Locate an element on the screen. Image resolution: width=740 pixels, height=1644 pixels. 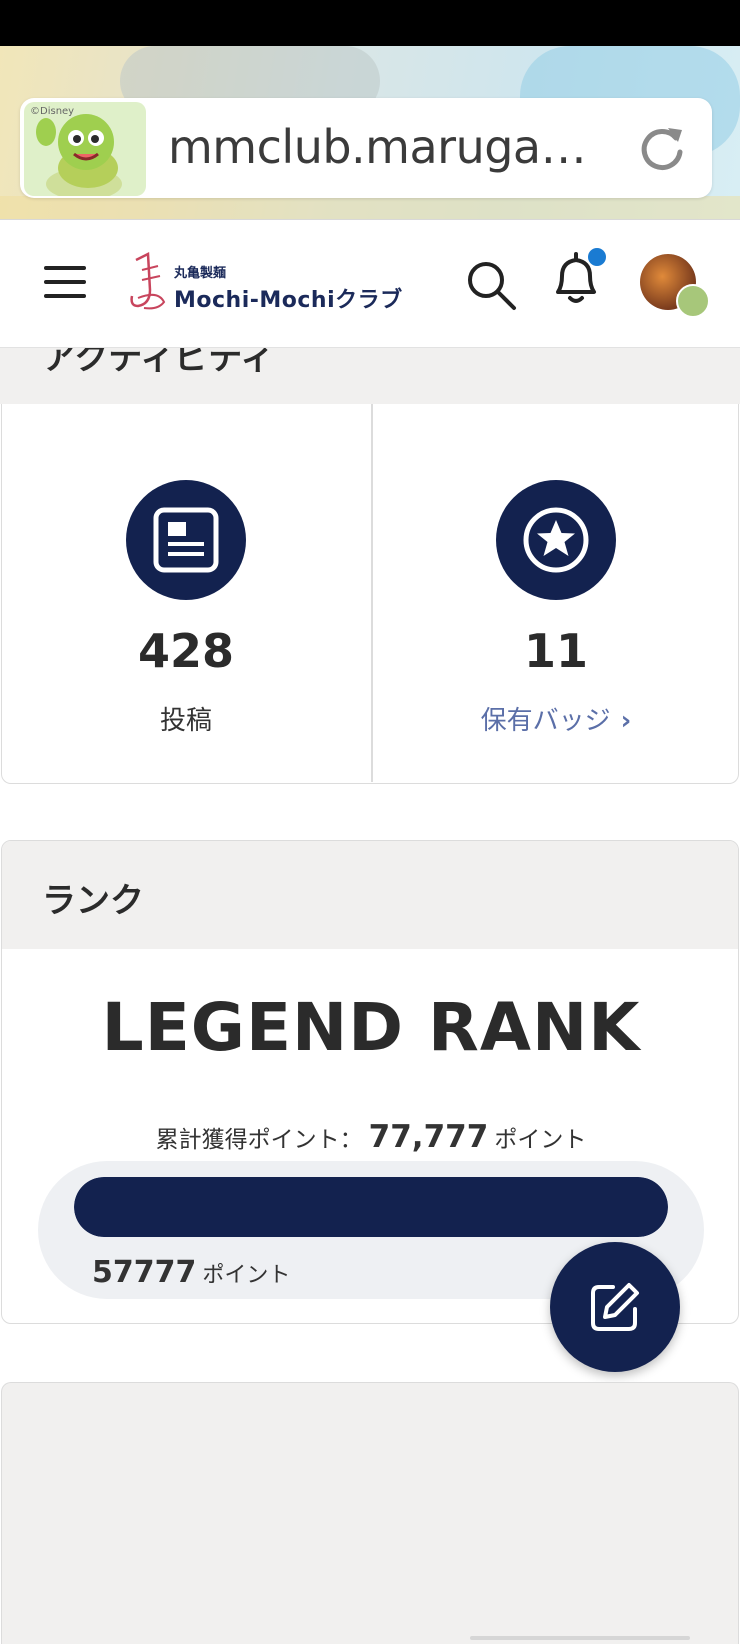
posts-count: 428 is located at coordinates (186, 651).